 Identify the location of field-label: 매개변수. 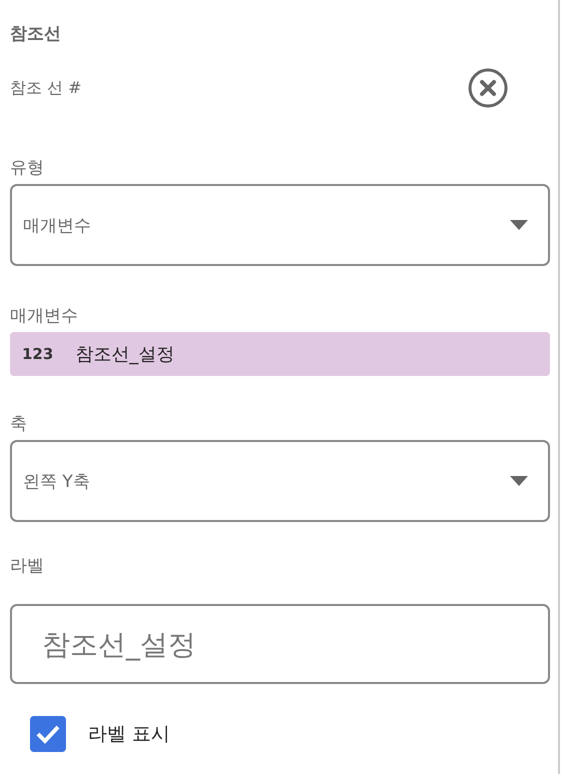
(44, 316).